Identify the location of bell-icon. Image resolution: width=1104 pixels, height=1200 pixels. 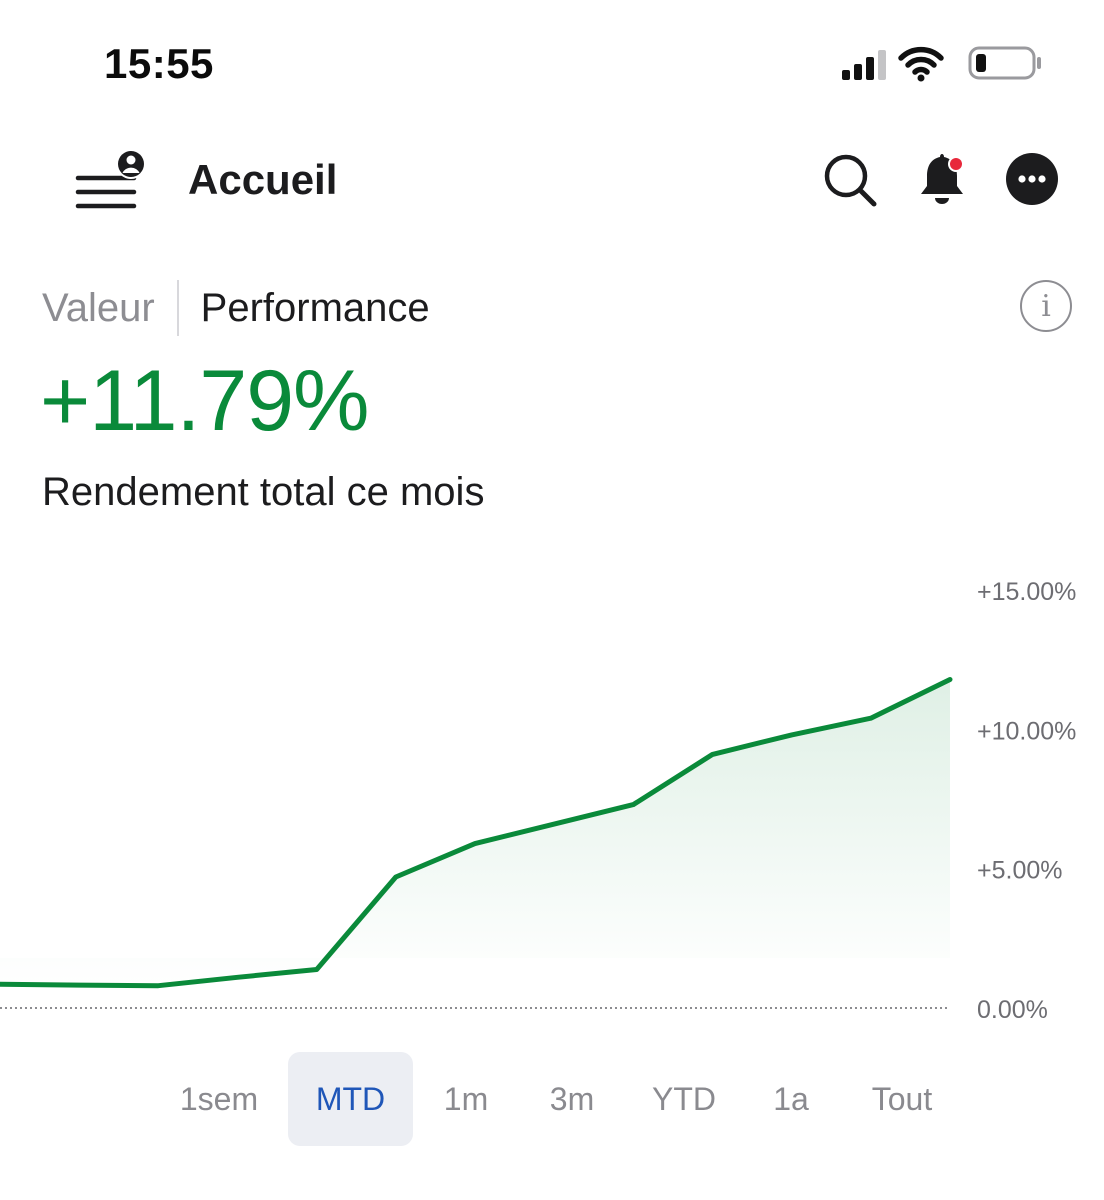
(942, 179).